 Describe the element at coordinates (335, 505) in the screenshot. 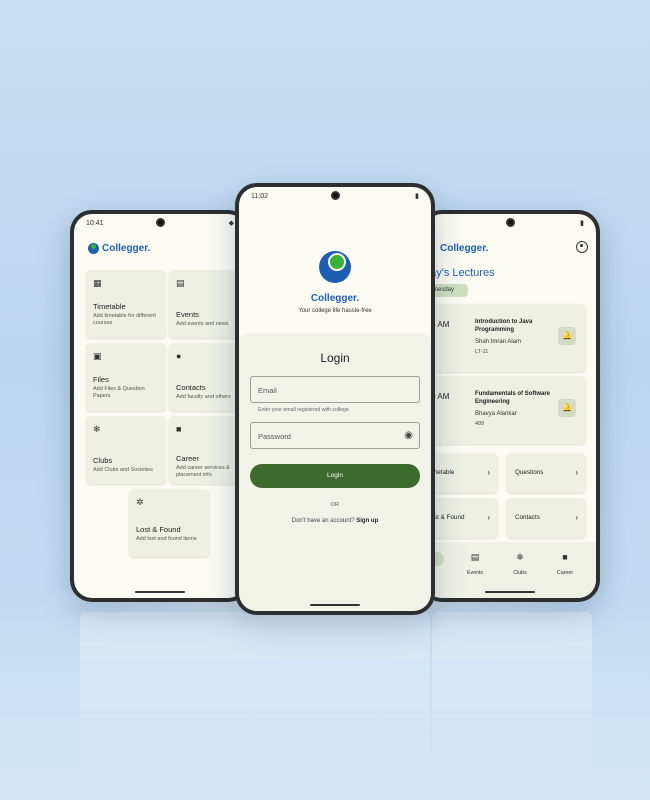

I see `or-divider: OR` at that location.